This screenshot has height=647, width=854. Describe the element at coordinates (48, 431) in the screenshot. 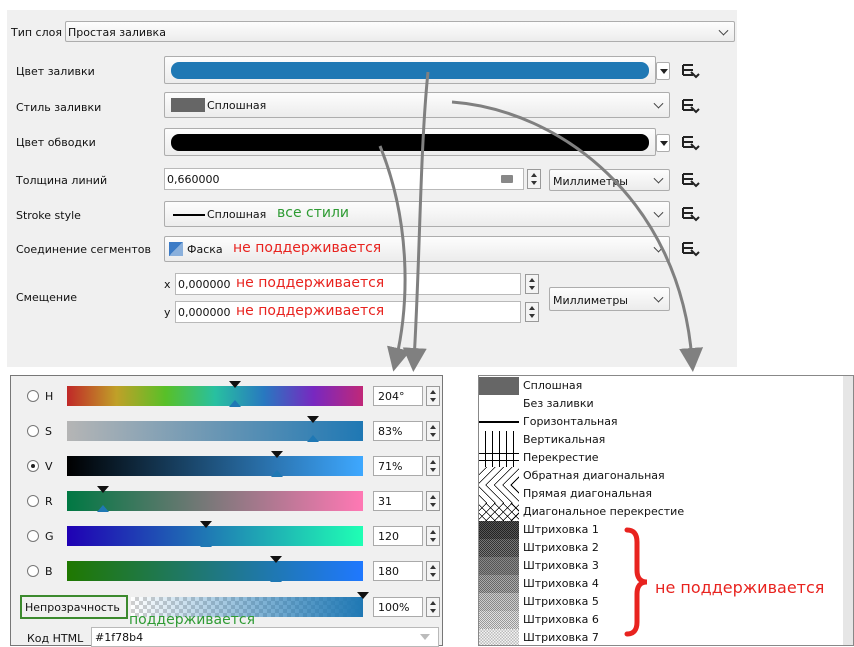

I see `channel-label: S` at that location.